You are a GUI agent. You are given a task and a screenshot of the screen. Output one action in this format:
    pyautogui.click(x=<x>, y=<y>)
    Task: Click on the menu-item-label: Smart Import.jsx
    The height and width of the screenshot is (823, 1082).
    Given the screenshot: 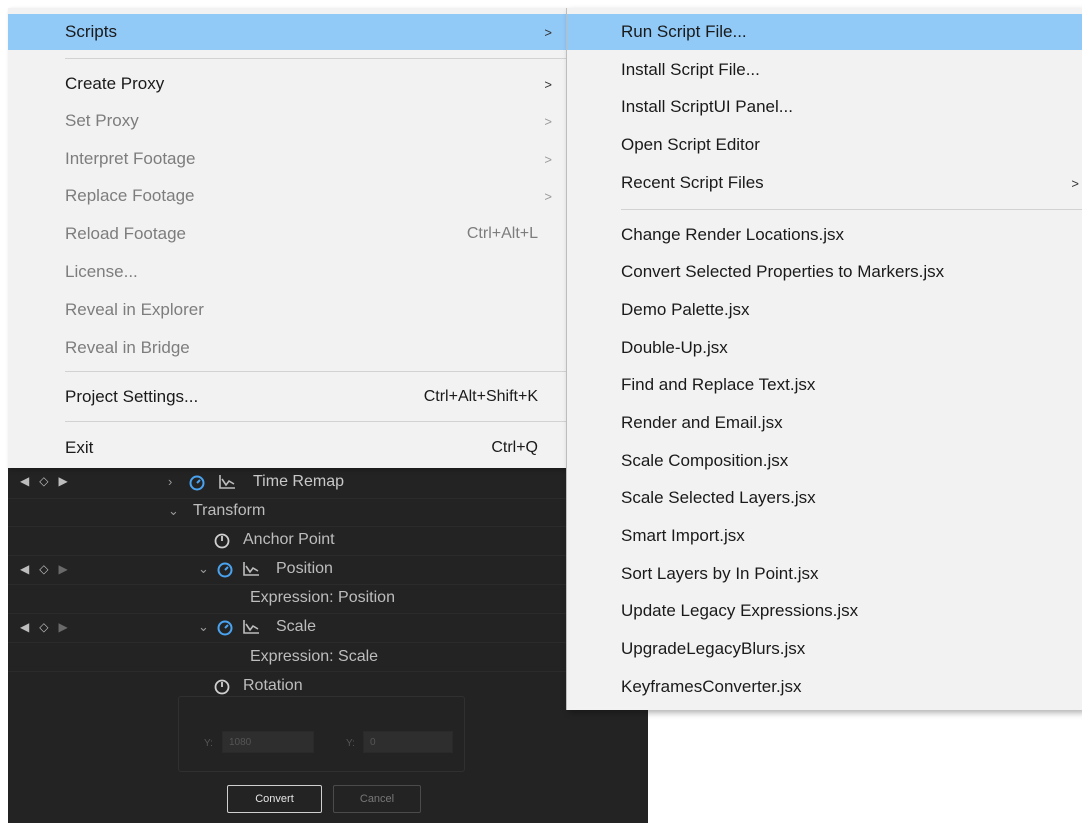 What is the action you would take?
    pyautogui.click(x=683, y=535)
    